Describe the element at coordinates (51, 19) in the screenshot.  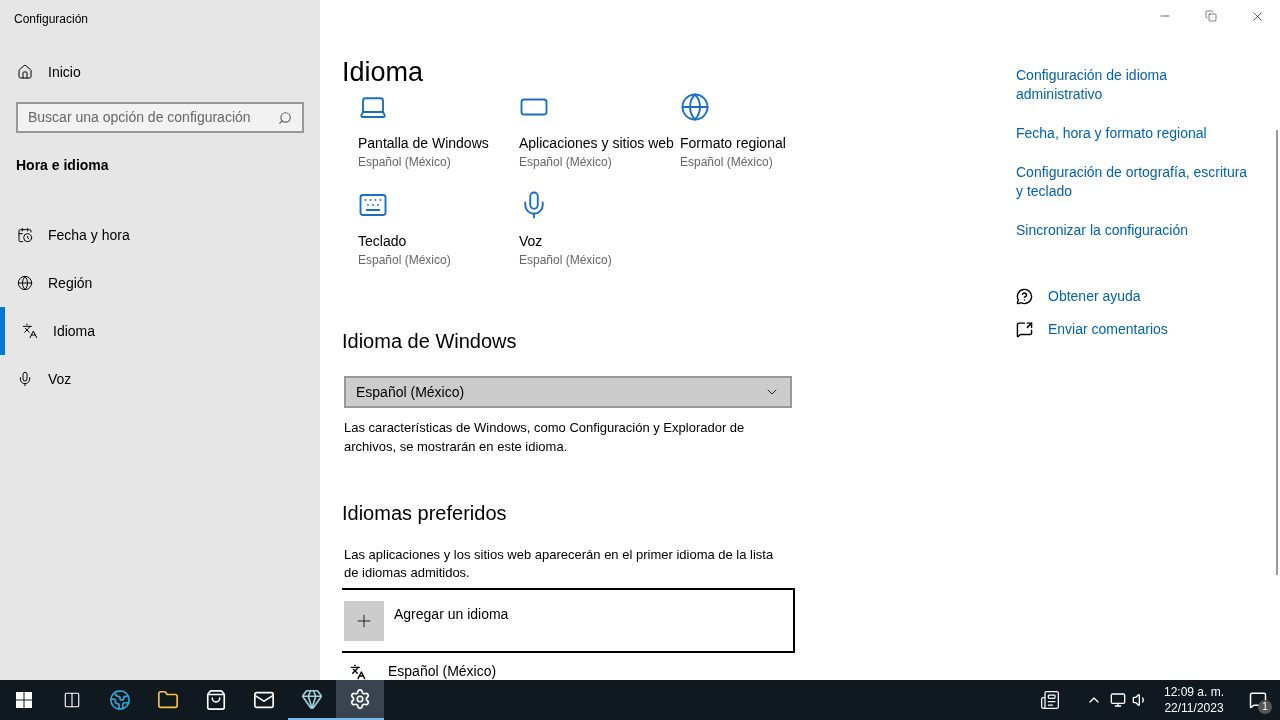
I see `window-title: Configuración` at that location.